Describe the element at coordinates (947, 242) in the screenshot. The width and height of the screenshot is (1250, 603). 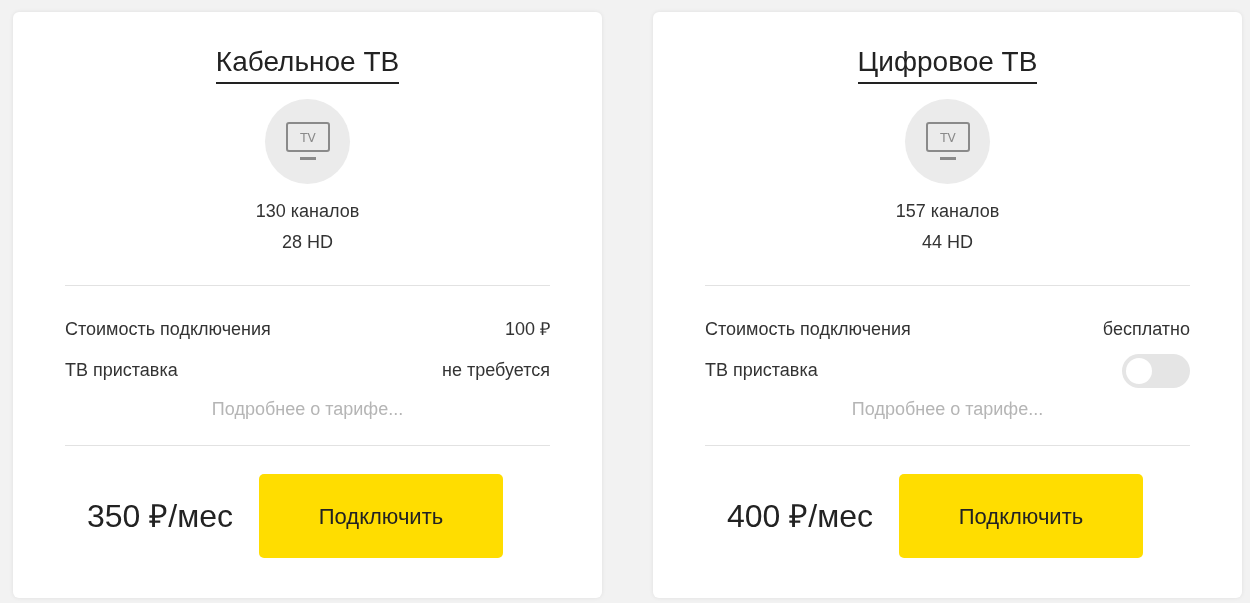
I see `hd-count: 44 HD` at that location.